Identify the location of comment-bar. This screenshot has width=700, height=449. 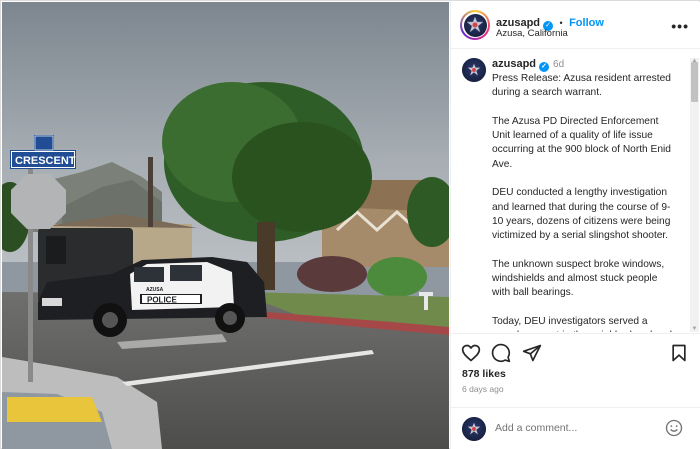
(575, 428).